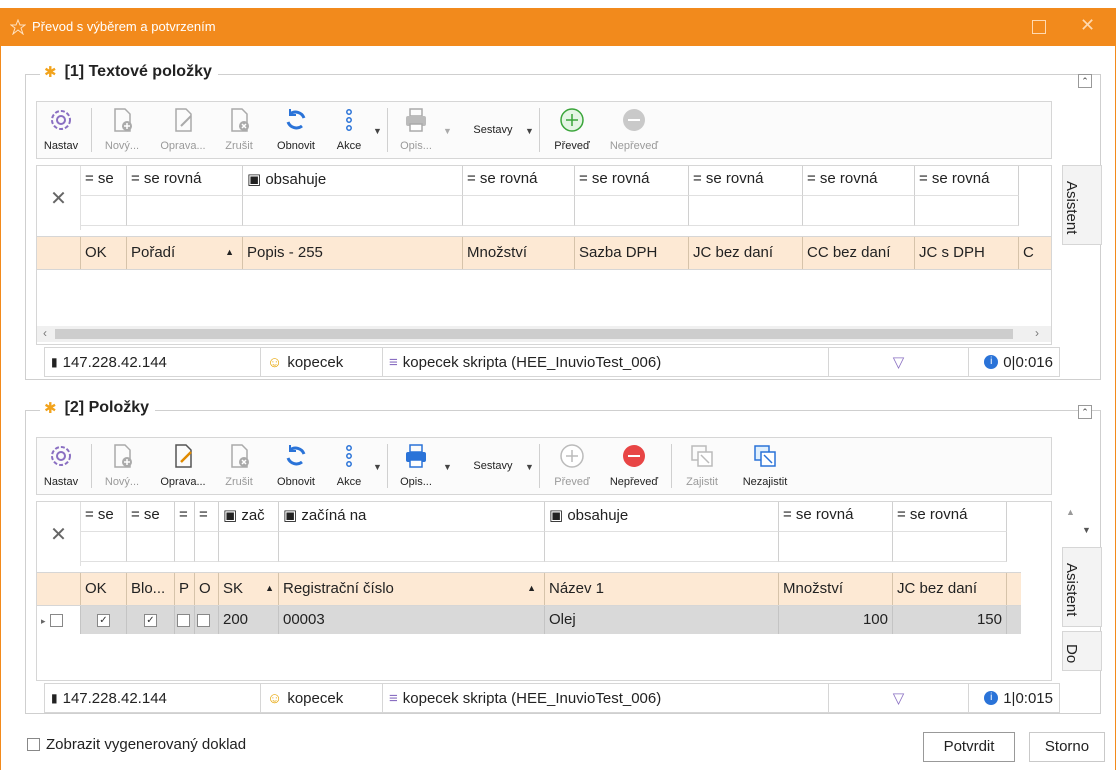 The image size is (1116, 770). What do you see at coordinates (412, 517) in the screenshot?
I see `filter-cell: ▣ začíná na` at bounding box center [412, 517].